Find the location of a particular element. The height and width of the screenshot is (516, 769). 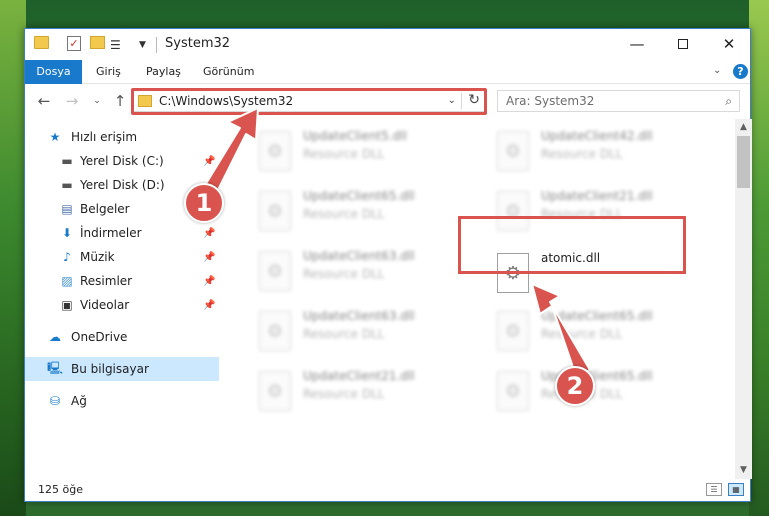

minimize-button: — is located at coordinates (637, 44).